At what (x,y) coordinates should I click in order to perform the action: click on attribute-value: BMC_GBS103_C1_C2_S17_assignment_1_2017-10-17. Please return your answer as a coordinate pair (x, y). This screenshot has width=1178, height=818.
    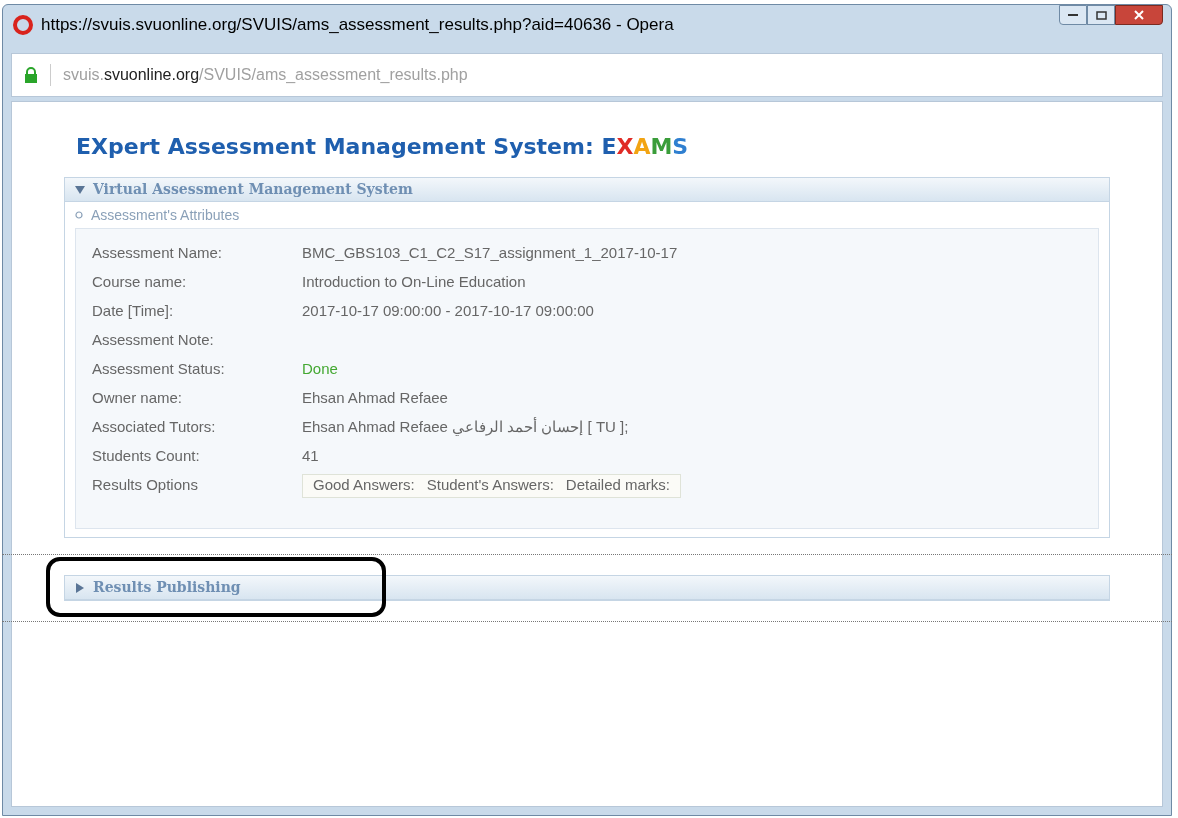
    Looking at the image, I should click on (490, 253).